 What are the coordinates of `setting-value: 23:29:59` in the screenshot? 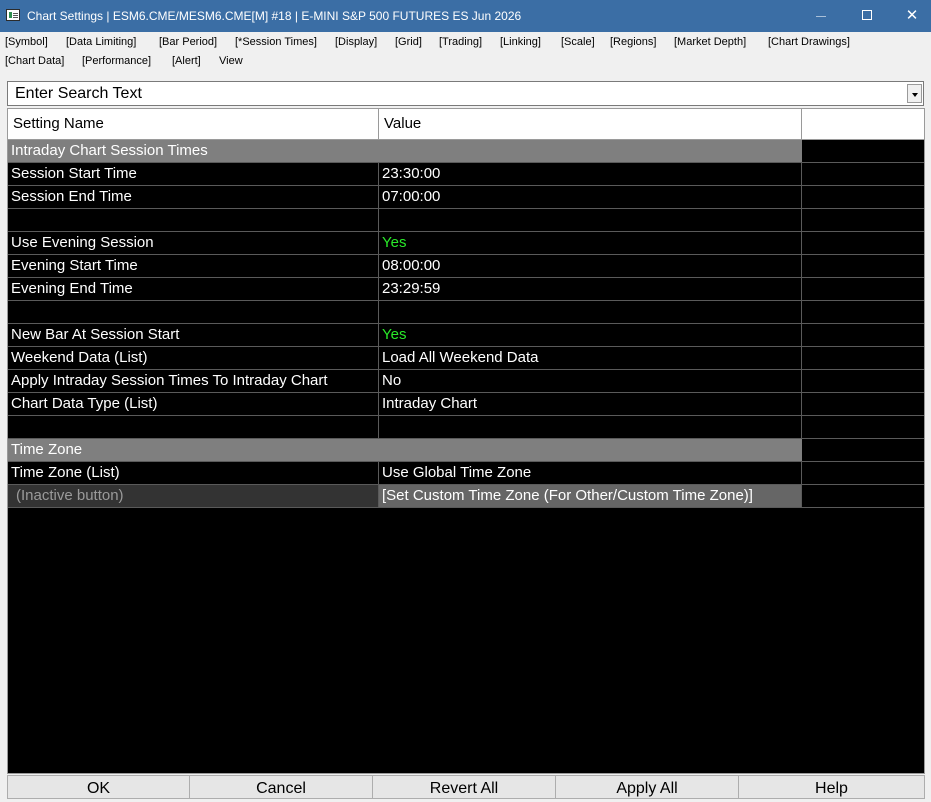 It's located at (590, 289).